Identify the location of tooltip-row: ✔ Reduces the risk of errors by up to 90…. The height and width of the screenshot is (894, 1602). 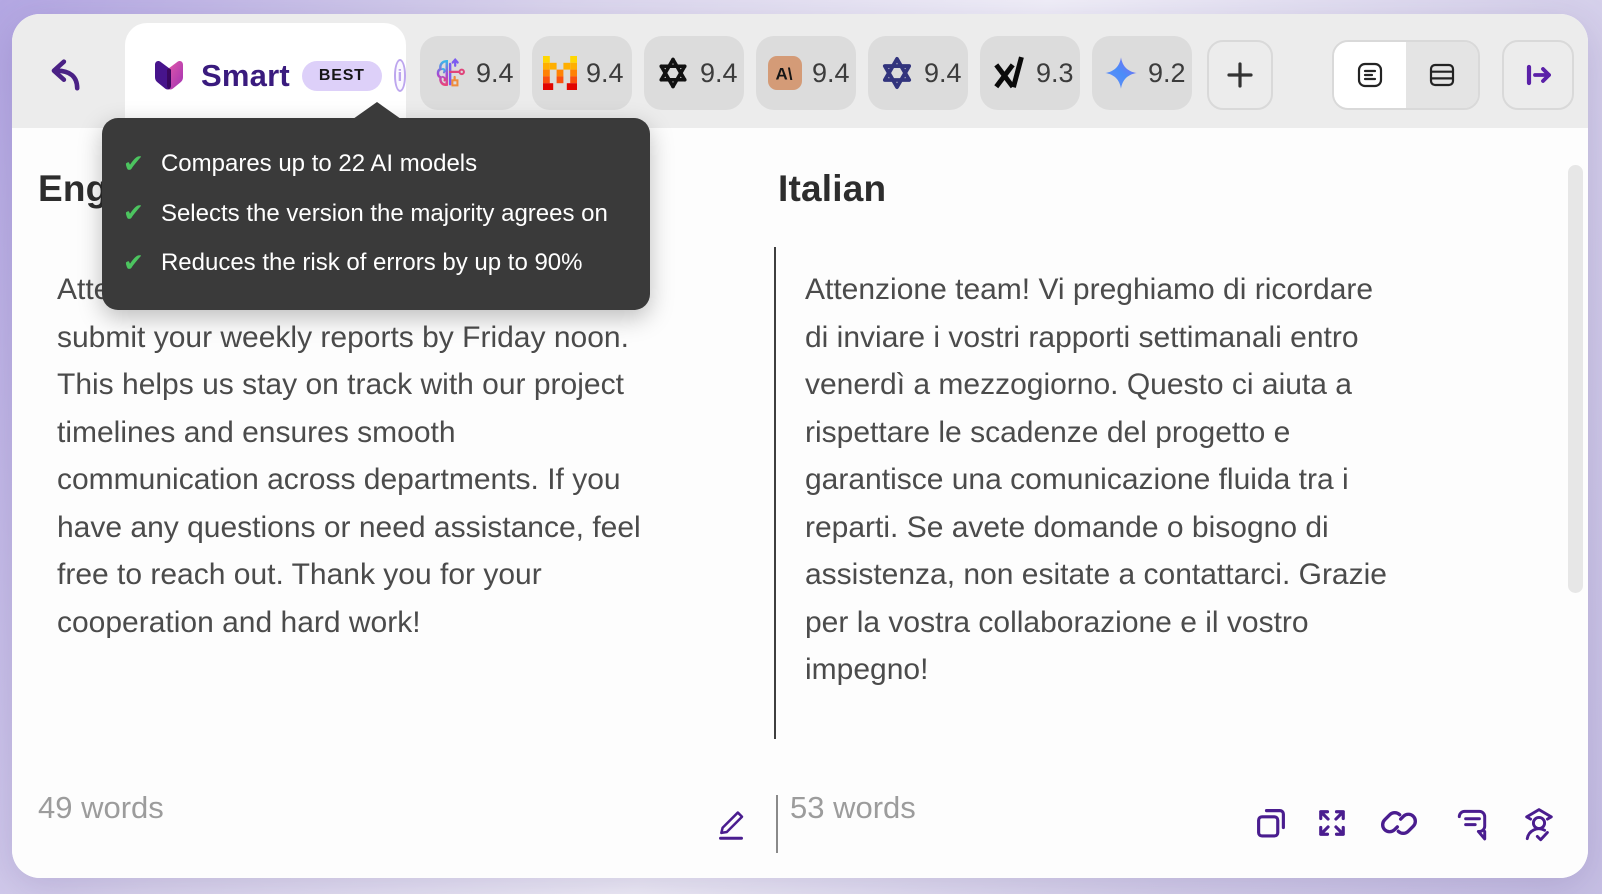
(386, 262).